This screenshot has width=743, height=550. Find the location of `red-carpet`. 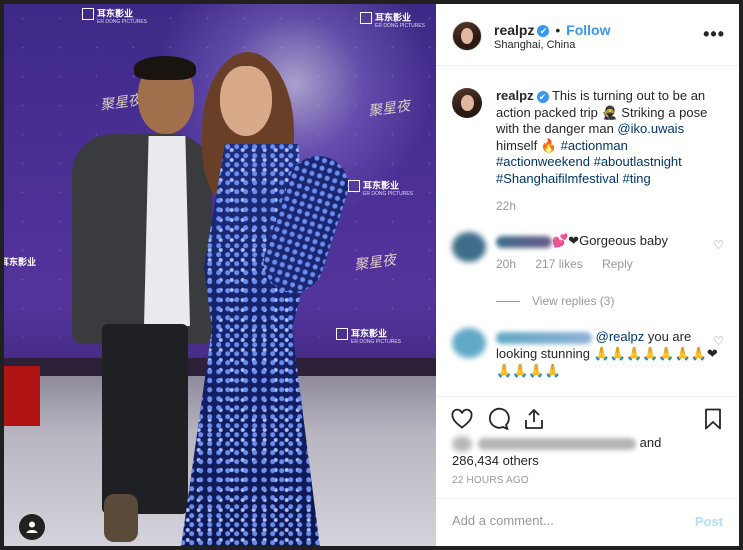

red-carpet is located at coordinates (22, 396).